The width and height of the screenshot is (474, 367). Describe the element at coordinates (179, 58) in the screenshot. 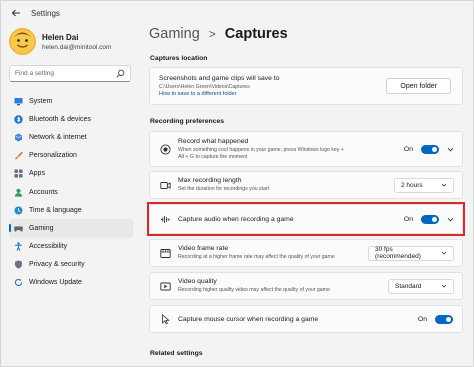

I see `section-title-captures-location: Captures location` at that location.